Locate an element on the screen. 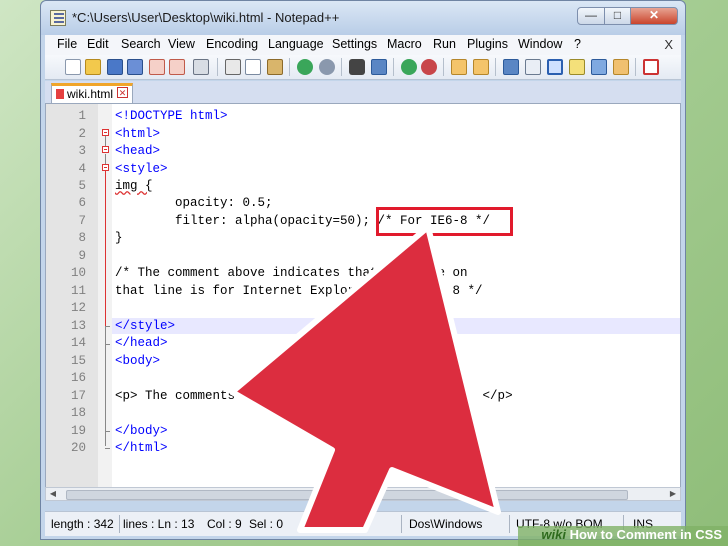 The width and height of the screenshot is (728, 546). watermark-title: How to Comment in CSS is located at coordinates (645, 534).